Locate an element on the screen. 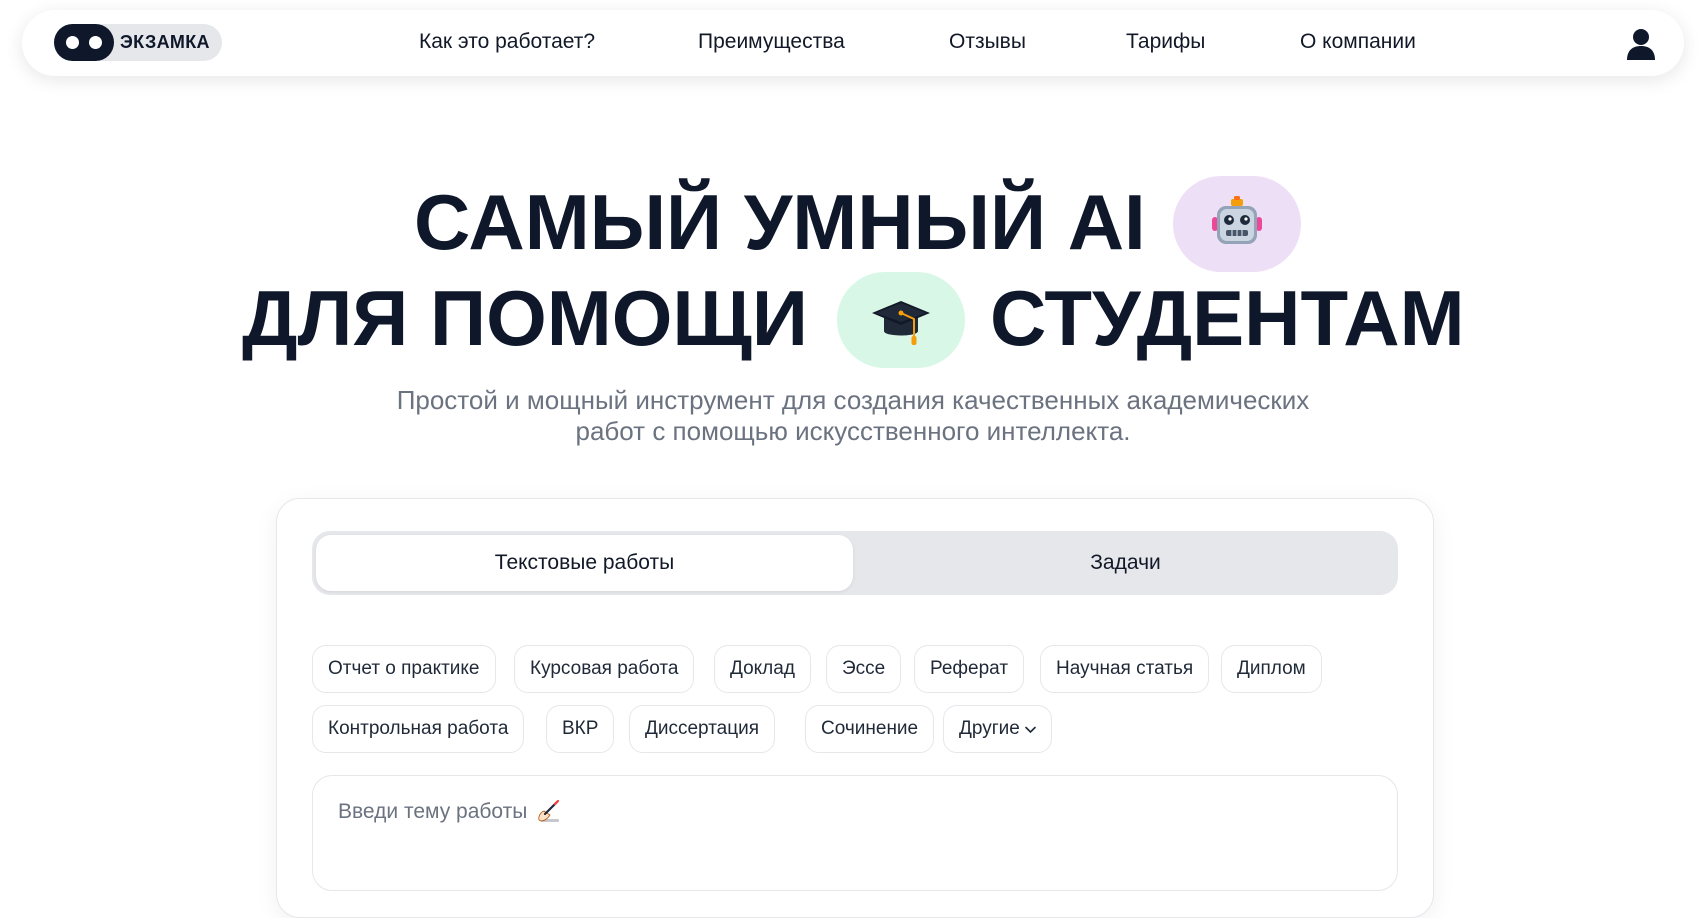  chip-report: Доклад is located at coordinates (762, 669).